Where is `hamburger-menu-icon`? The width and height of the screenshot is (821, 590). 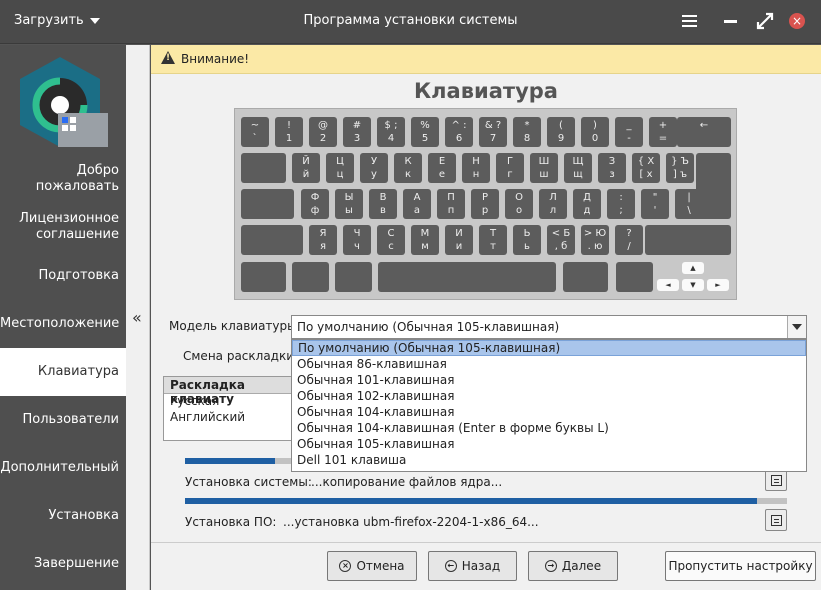 hamburger-menu-icon is located at coordinates (691, 21).